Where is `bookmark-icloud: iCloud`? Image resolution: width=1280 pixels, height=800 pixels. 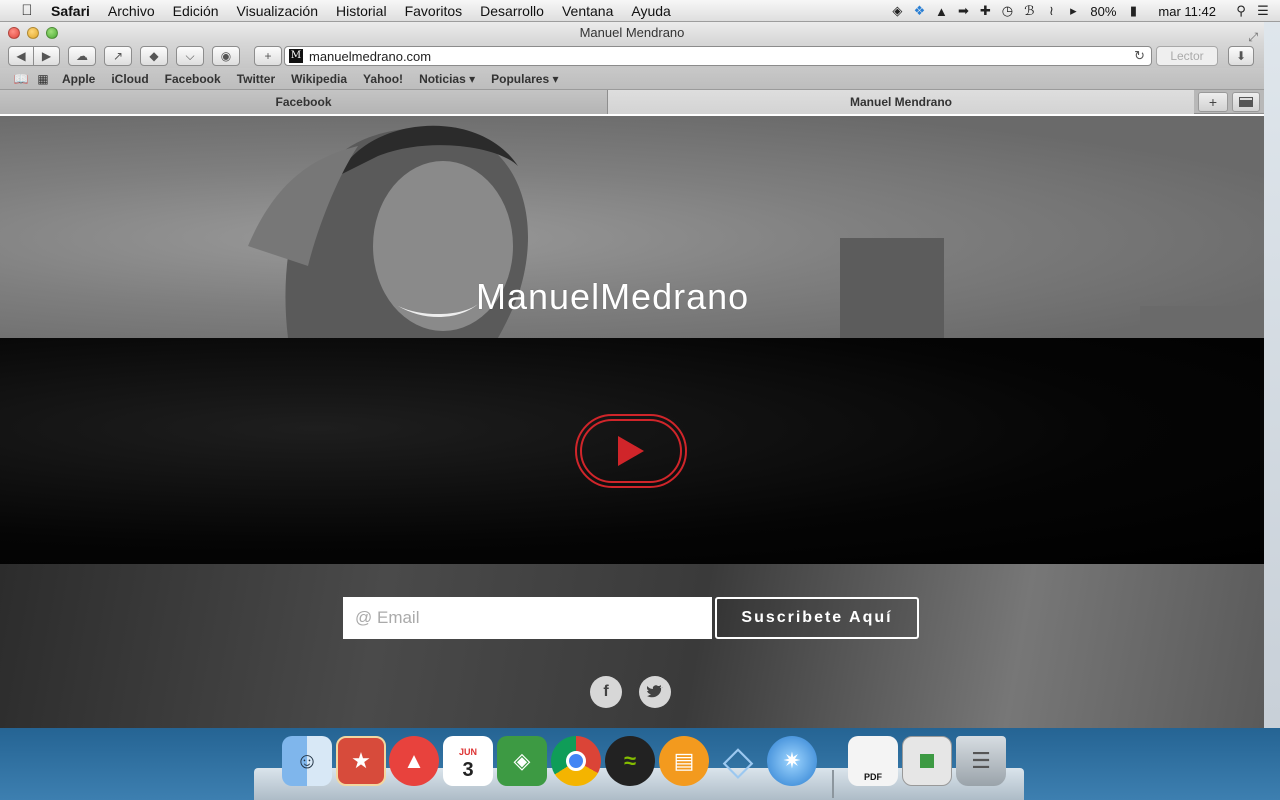 bookmark-icloud: iCloud is located at coordinates (129, 79).